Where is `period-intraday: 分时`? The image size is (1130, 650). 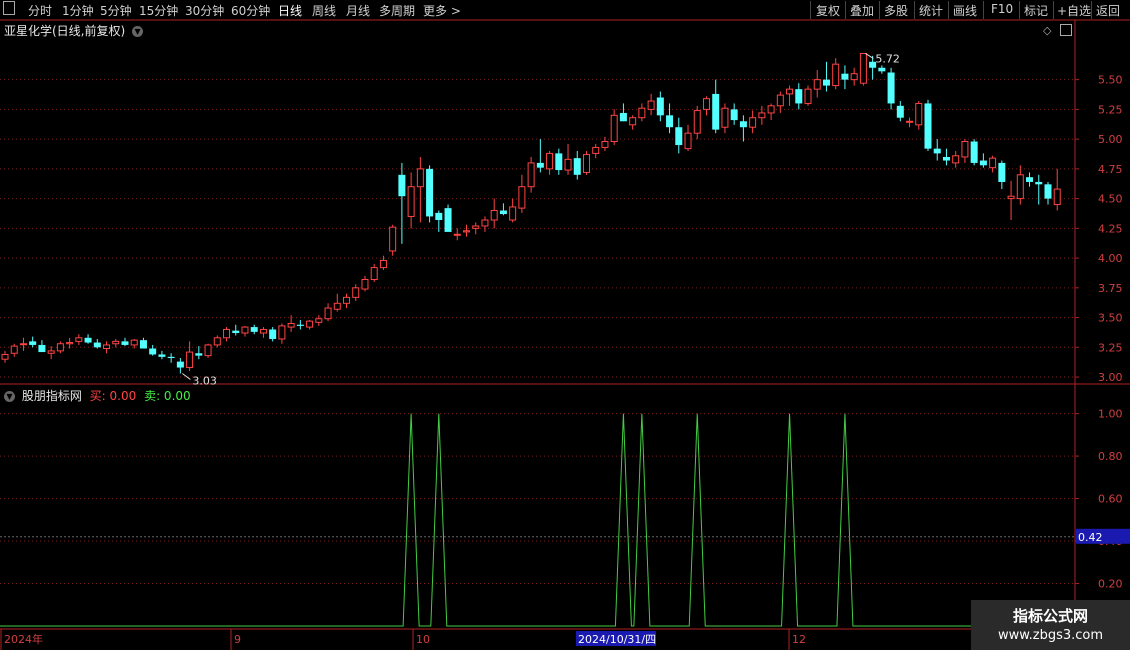
period-intraday: 分时 is located at coordinates (40, 10).